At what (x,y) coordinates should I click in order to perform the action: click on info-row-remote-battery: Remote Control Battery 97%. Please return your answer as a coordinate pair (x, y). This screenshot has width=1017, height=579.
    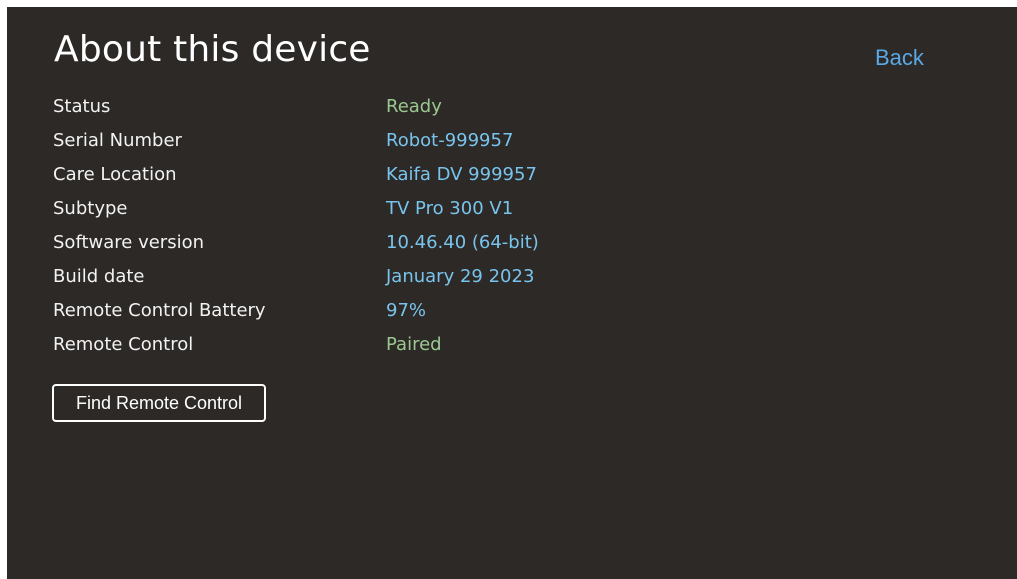
    Looking at the image, I should click on (333, 316).